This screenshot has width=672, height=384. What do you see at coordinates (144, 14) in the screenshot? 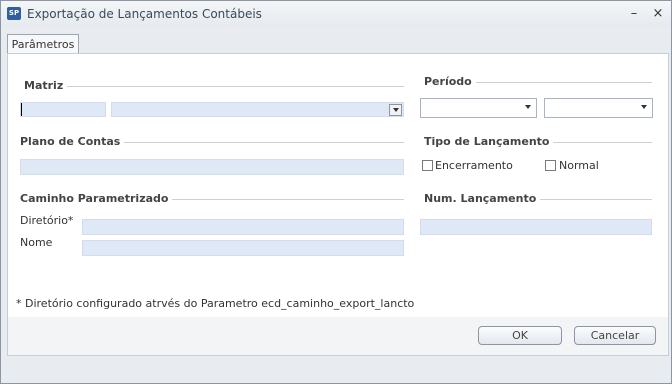
I see `window-title: Exportação de Lançamentos Contábeis` at bounding box center [144, 14].